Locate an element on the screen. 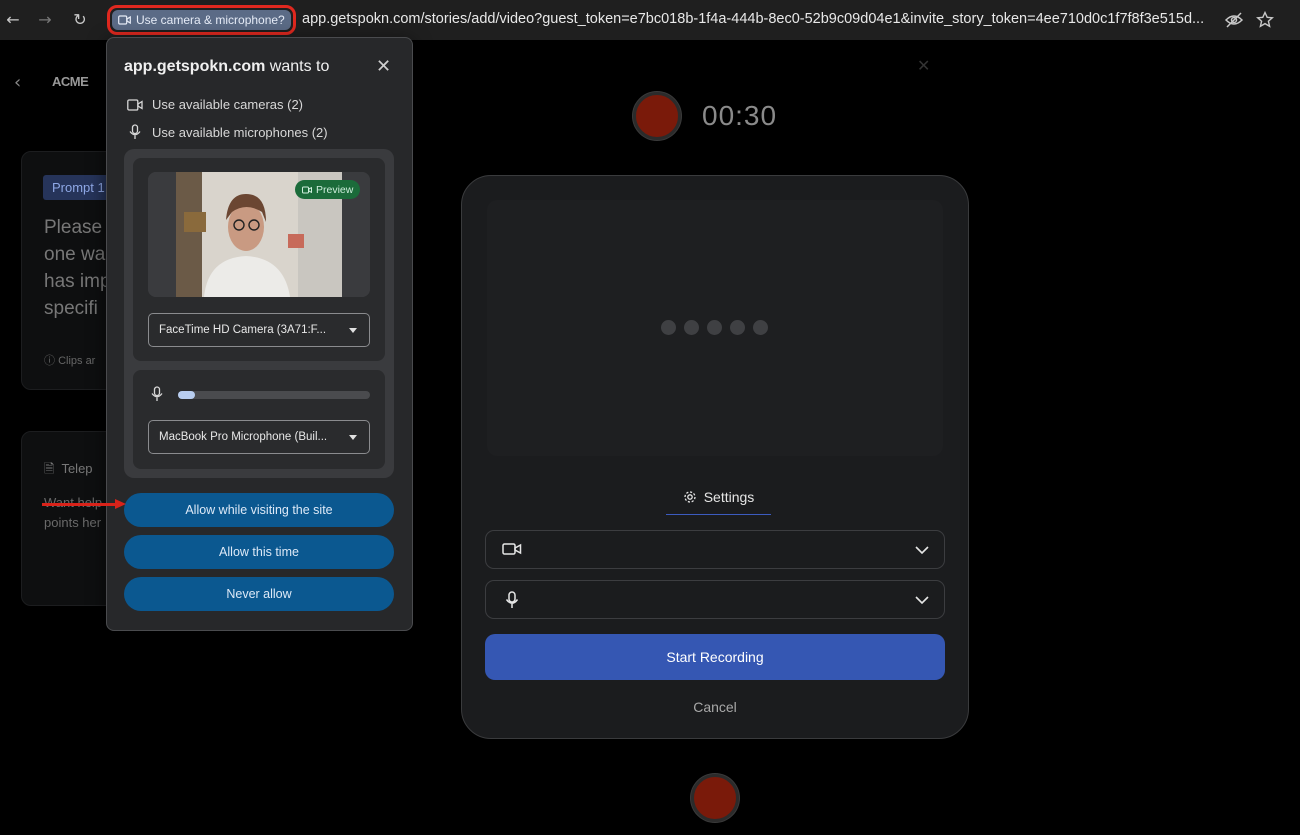 This screenshot has width=1300, height=835. prompt-line: Please is located at coordinates (73, 227).